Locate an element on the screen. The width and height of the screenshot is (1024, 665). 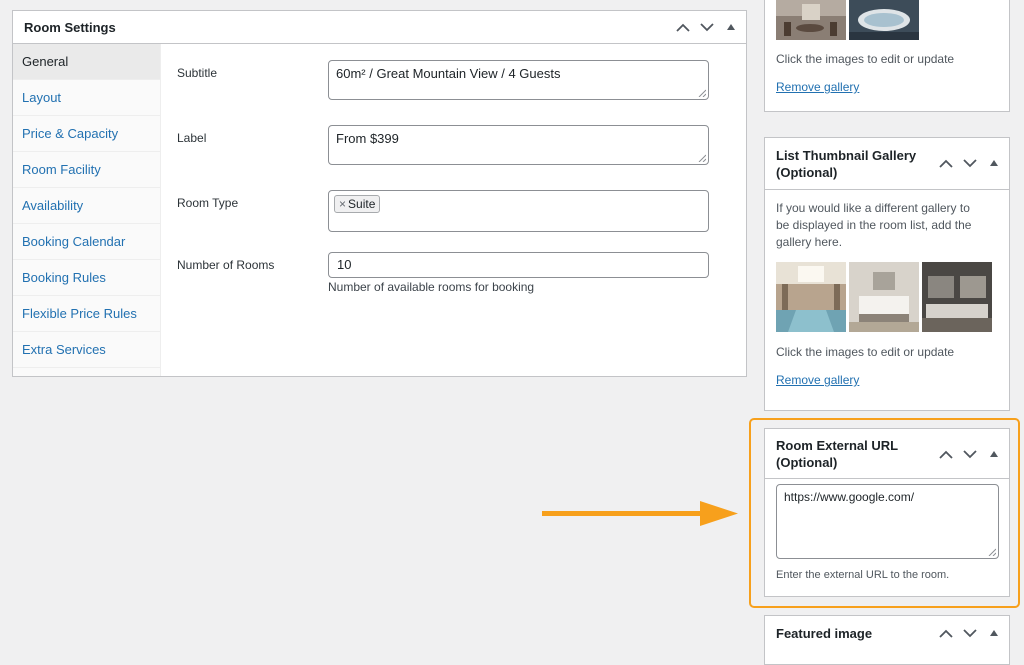
list-thumbnail-remove-gallery-link: Remove gallery is located at coordinates (817, 380).